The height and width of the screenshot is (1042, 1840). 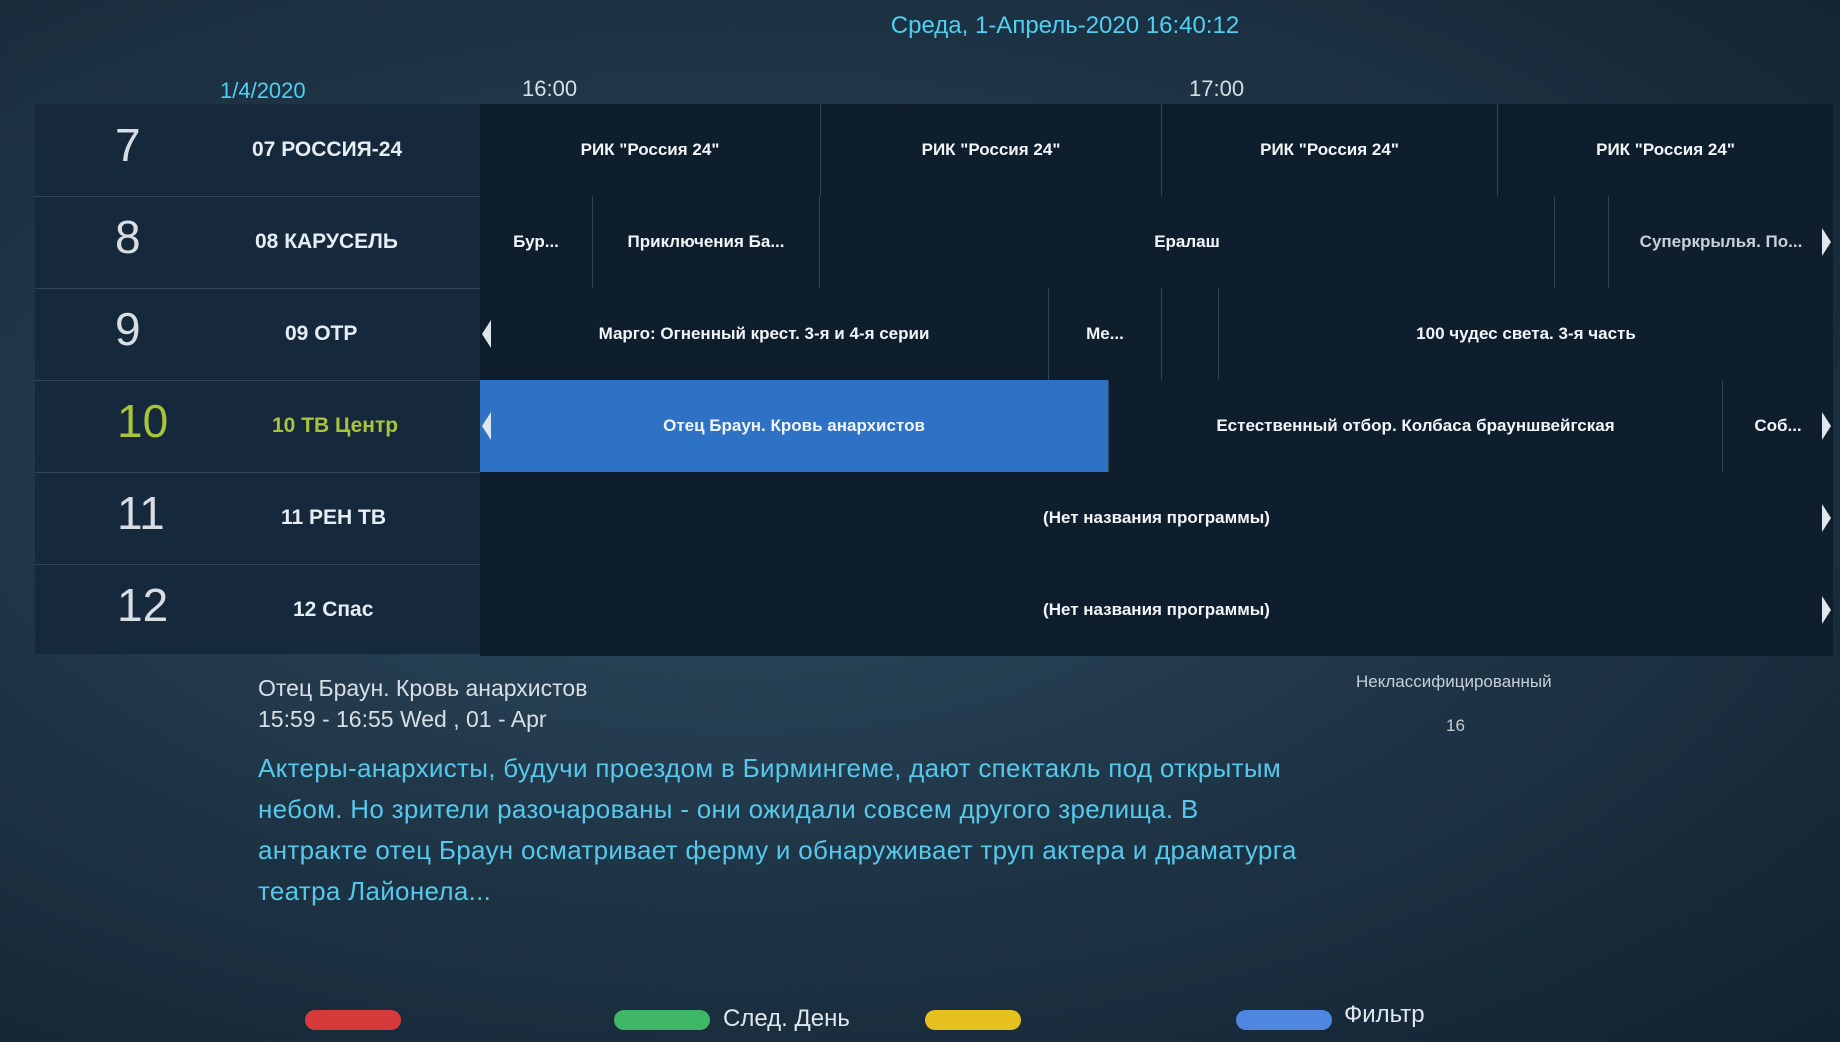 What do you see at coordinates (128, 237) in the screenshot?
I see `channel-number: 8` at bounding box center [128, 237].